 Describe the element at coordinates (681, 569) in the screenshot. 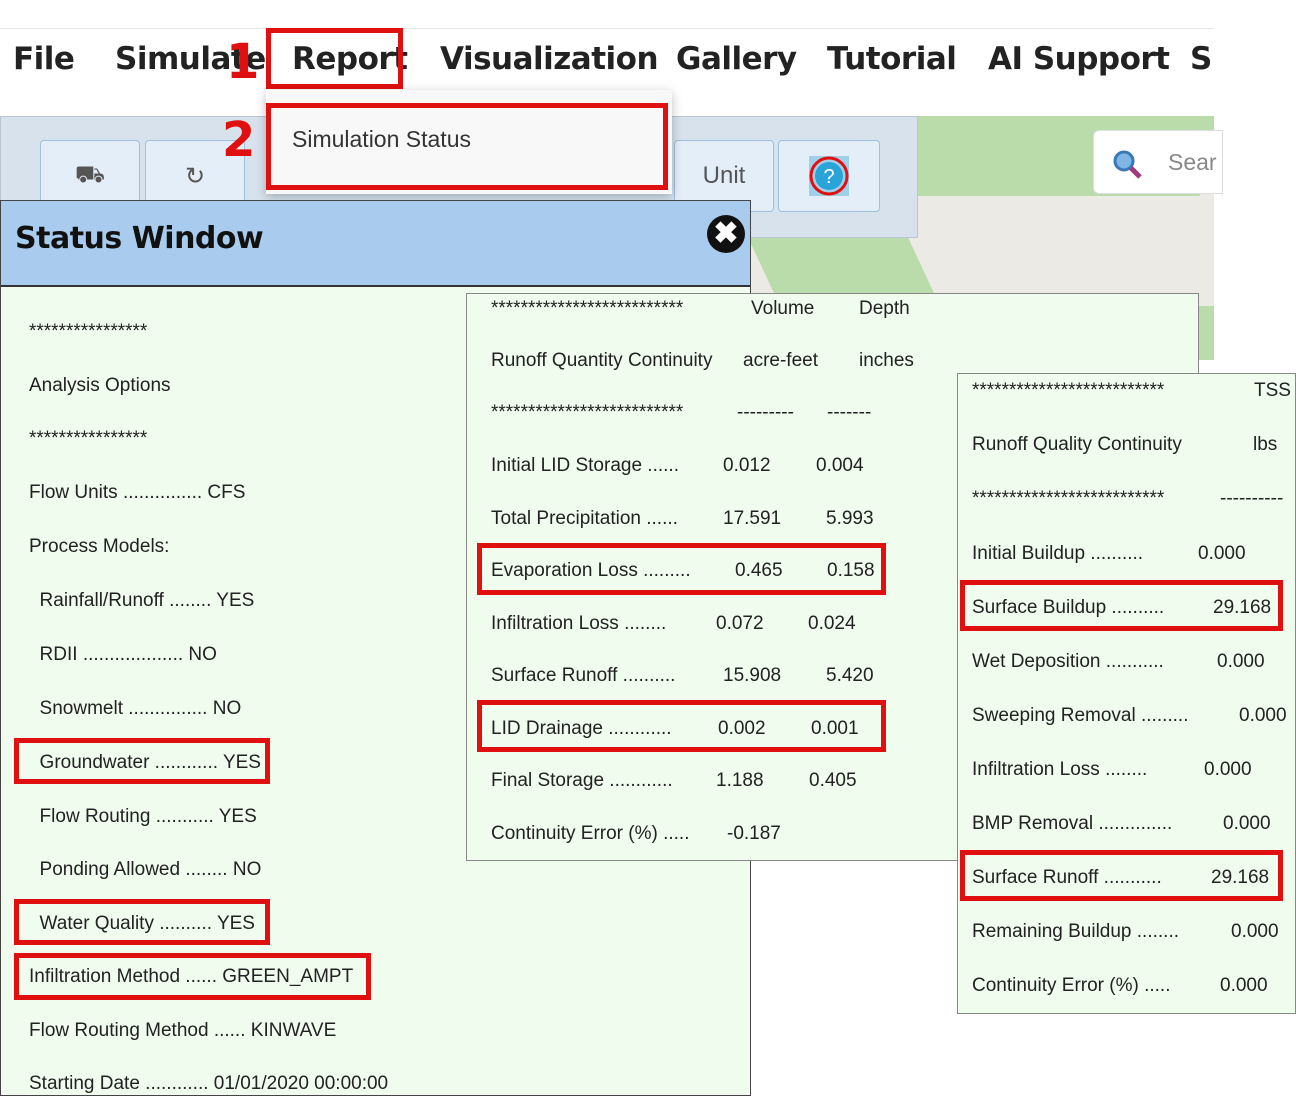

I see `evaporation-loss-highlight-box` at that location.